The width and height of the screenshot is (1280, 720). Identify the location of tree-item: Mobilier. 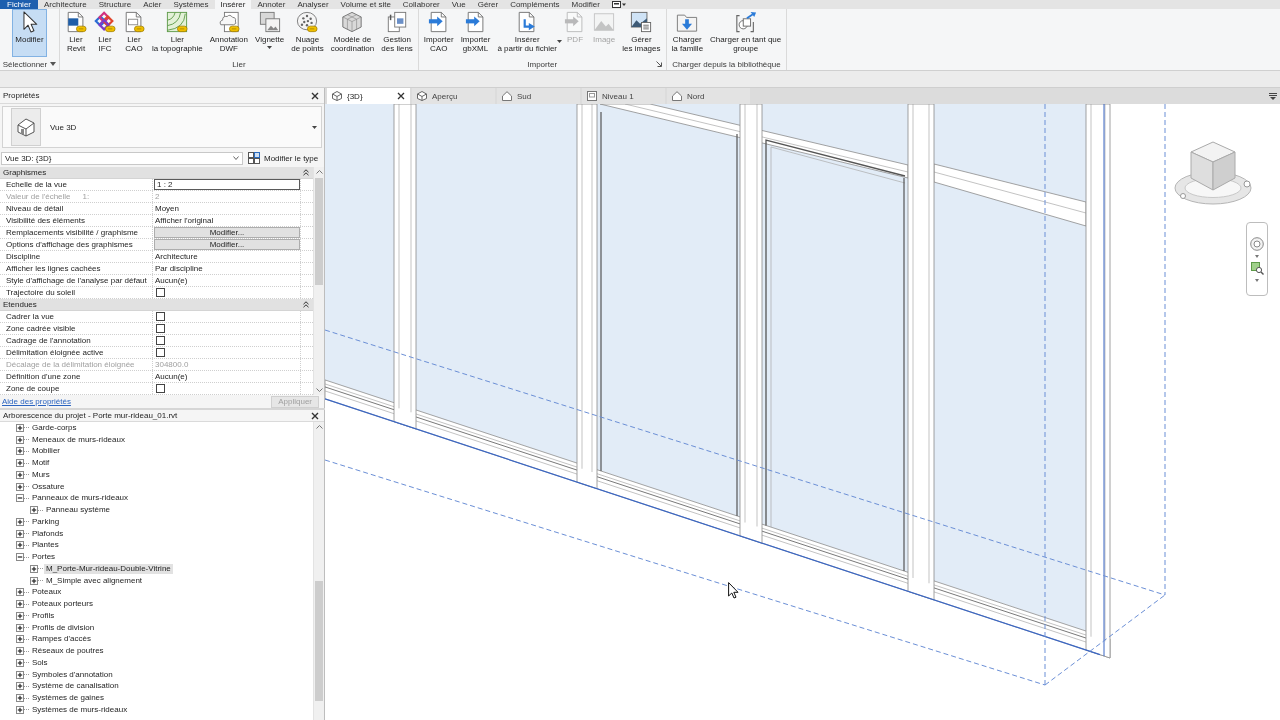
(46, 451).